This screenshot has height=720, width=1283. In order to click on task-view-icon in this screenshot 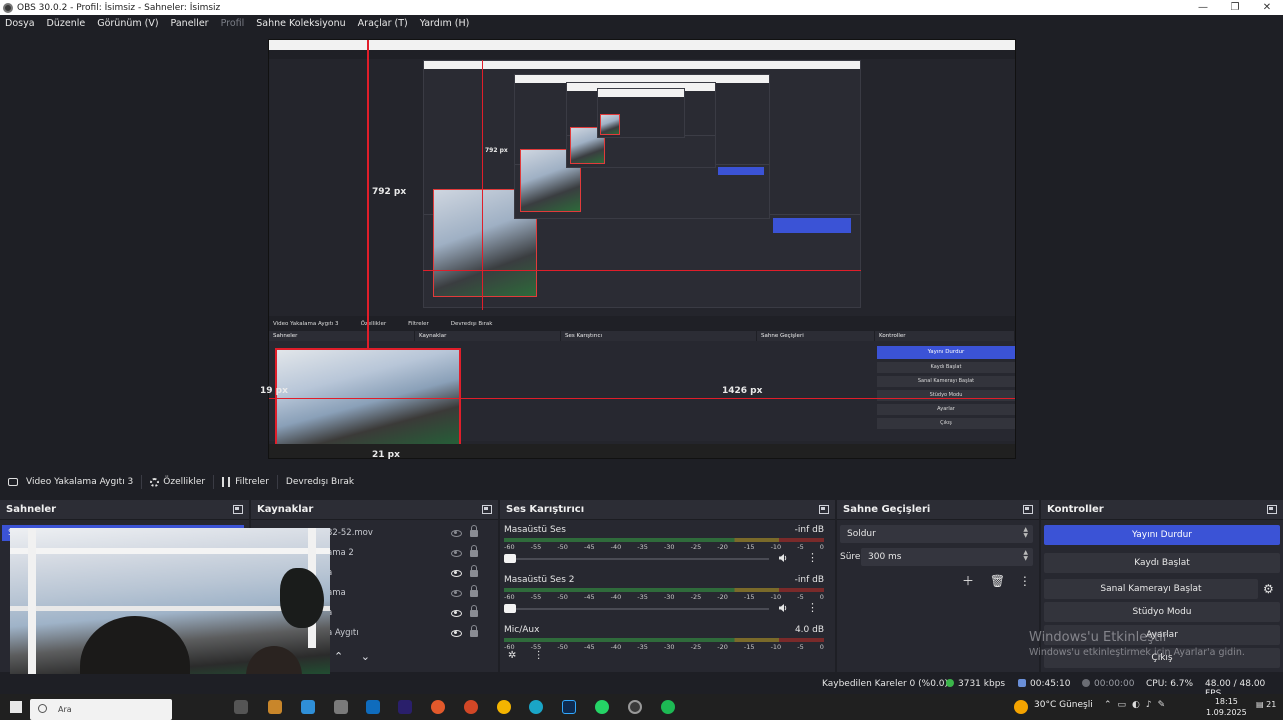, I will do `click(241, 707)`.